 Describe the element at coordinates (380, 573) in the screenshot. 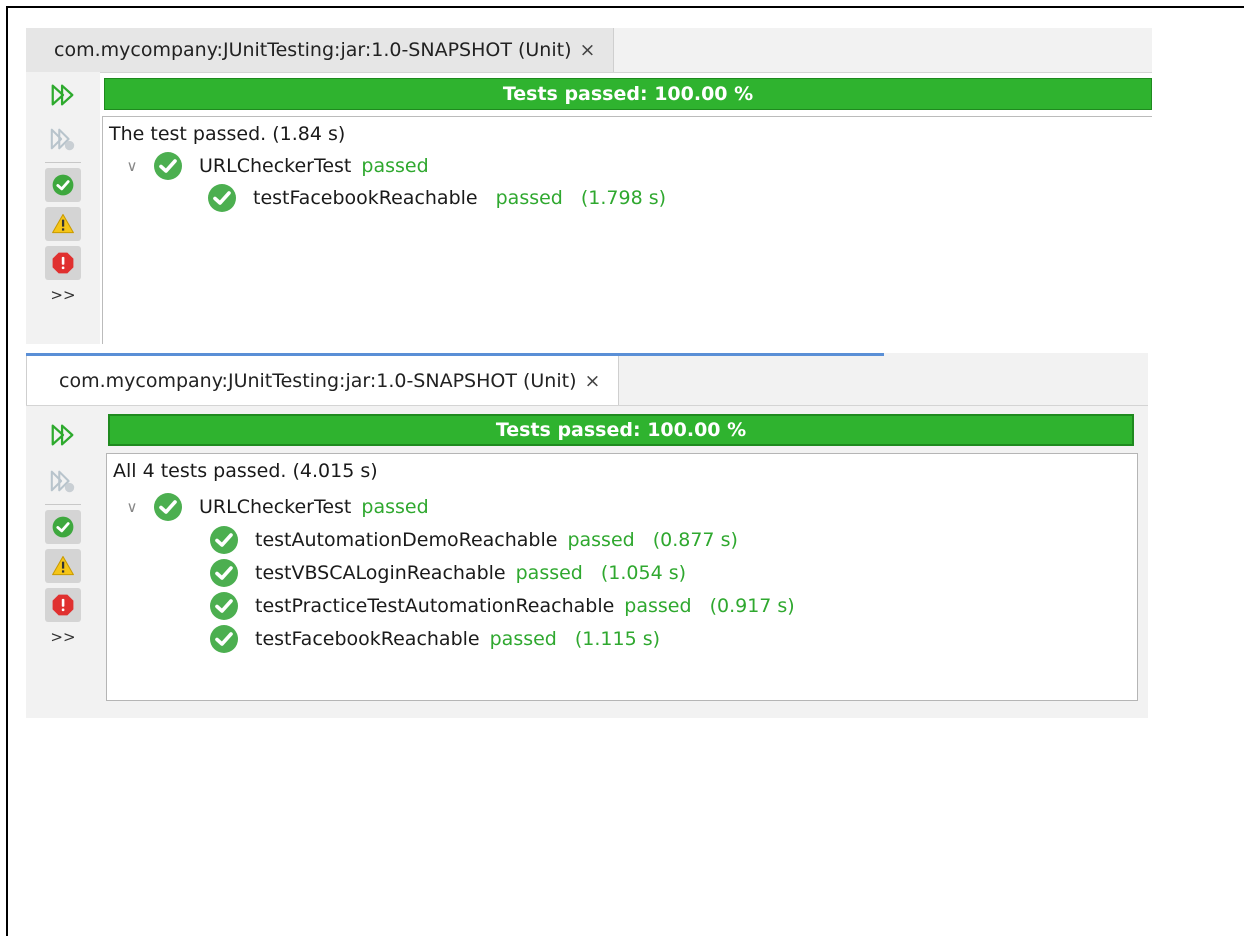

I see `test-name: testVBSCALoginReachable` at that location.